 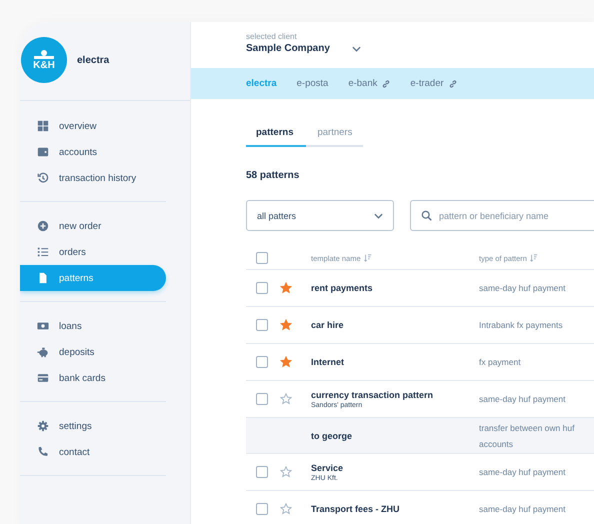 What do you see at coordinates (433, 83) in the screenshot?
I see `app-tab: e-trader` at bounding box center [433, 83].